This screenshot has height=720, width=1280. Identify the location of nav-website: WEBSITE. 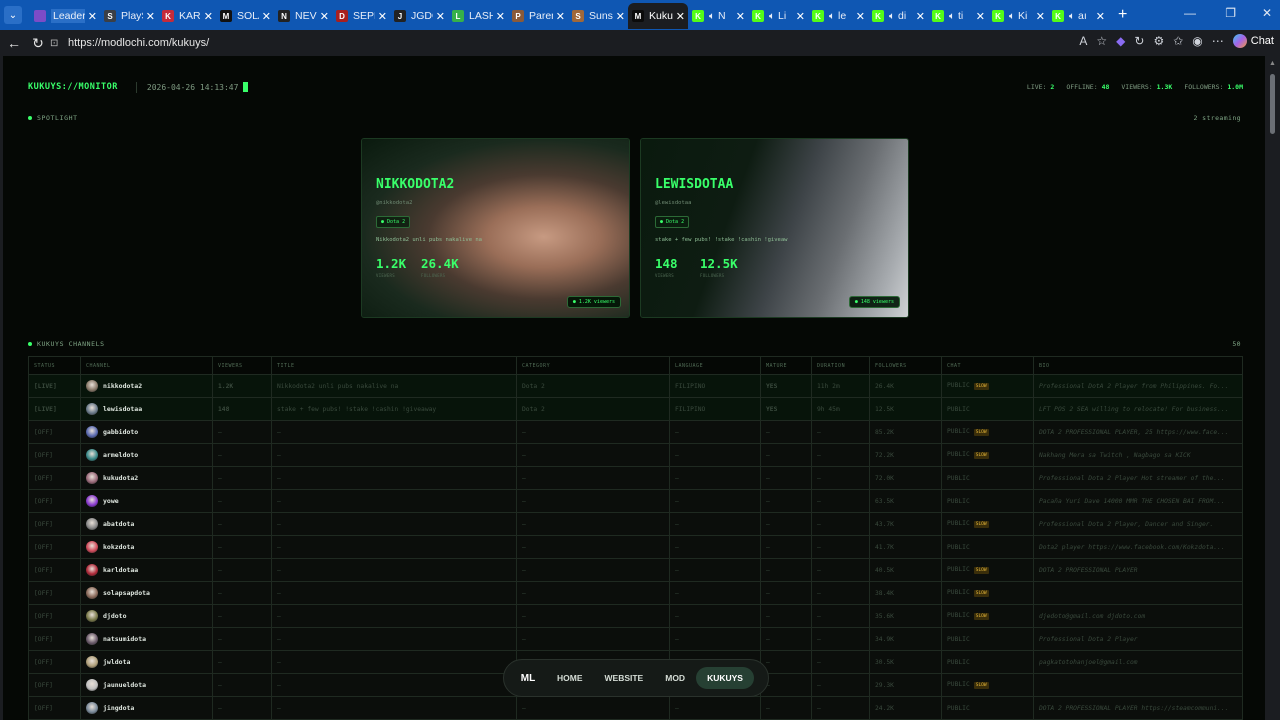
(624, 678).